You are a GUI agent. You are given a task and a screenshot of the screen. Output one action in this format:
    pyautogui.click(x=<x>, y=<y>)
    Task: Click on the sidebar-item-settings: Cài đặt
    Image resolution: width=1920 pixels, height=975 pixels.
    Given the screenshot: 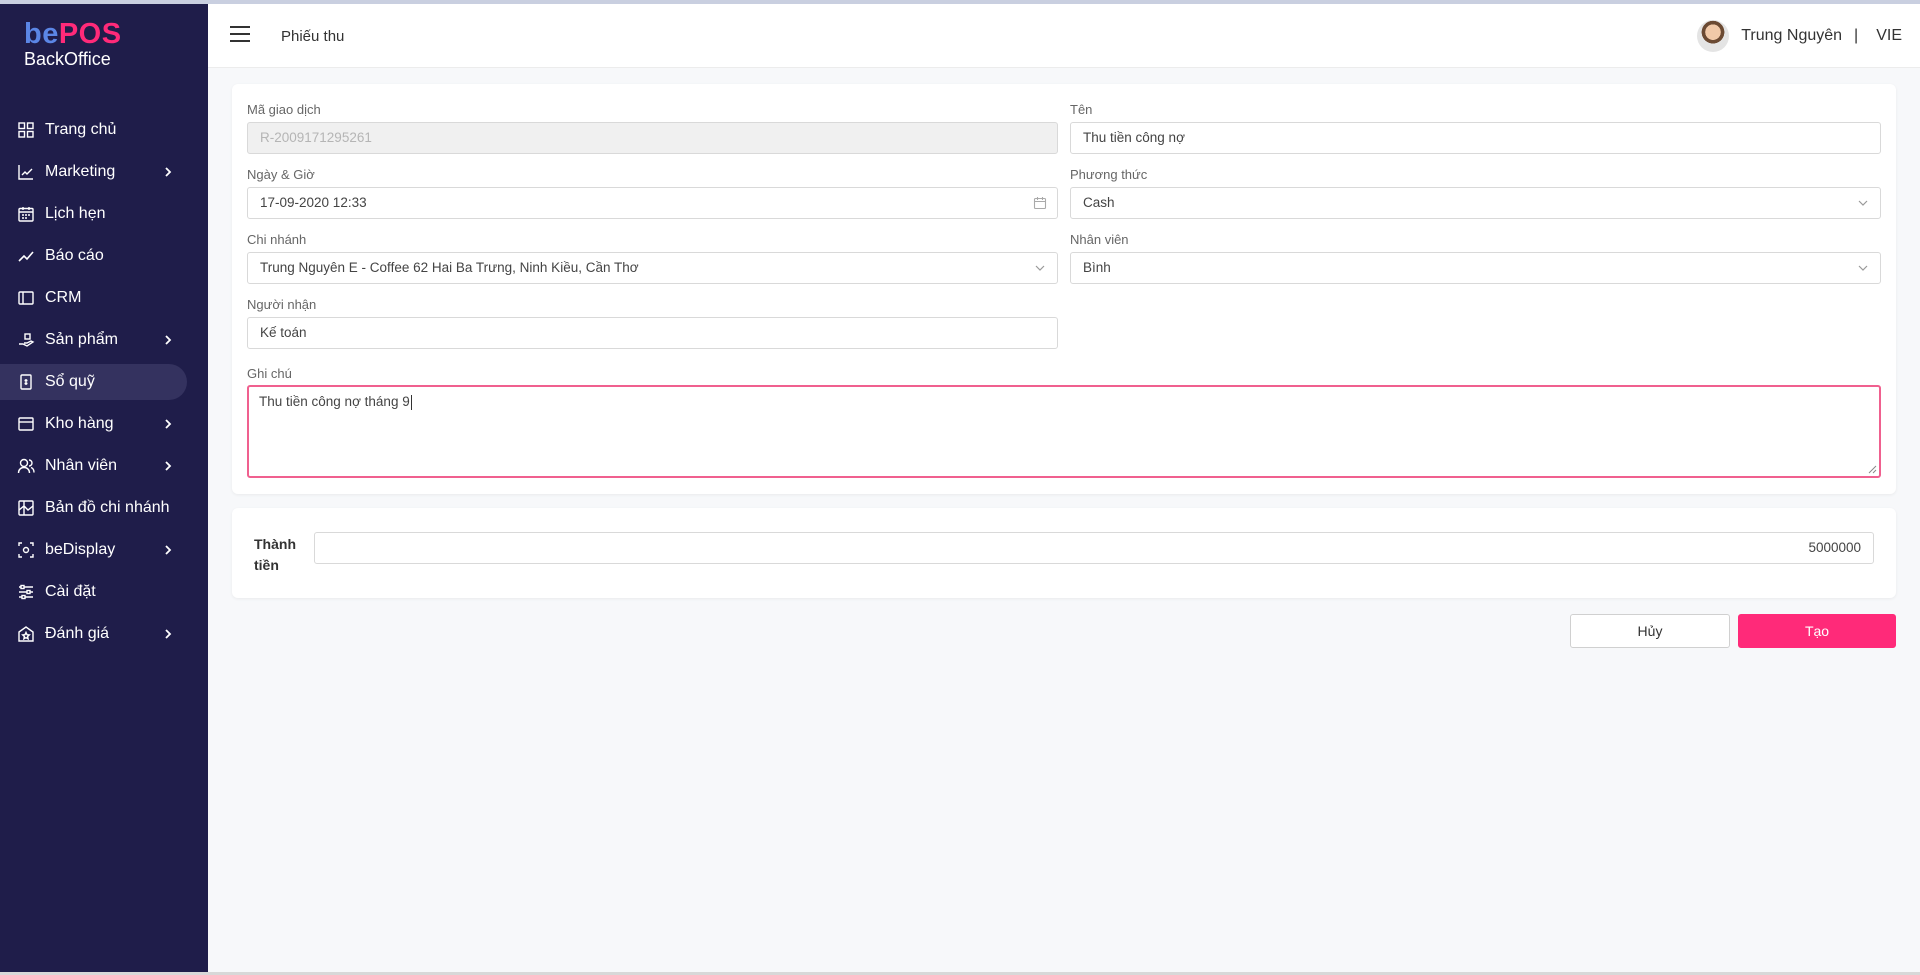 What is the action you would take?
    pyautogui.click(x=104, y=592)
    